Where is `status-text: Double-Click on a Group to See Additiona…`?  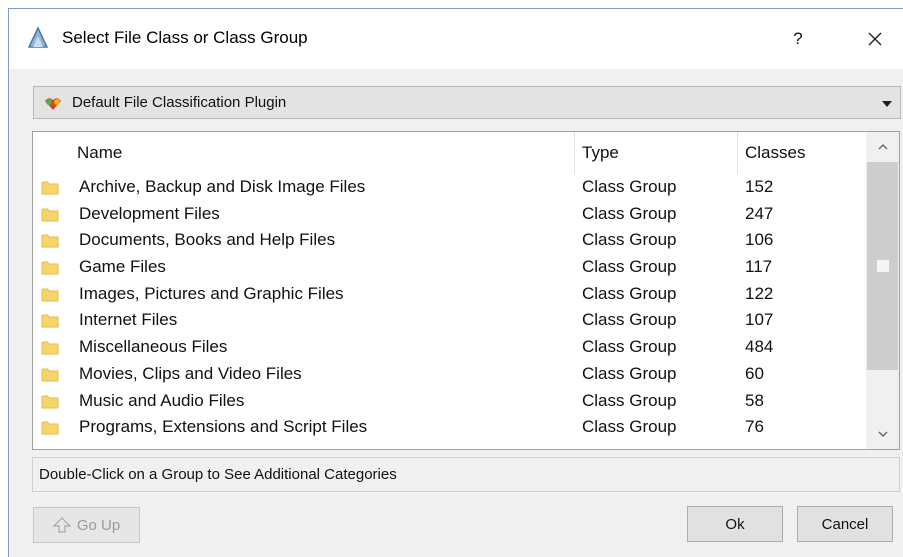 status-text: Double-Click on a Group to See Additiona… is located at coordinates (218, 474).